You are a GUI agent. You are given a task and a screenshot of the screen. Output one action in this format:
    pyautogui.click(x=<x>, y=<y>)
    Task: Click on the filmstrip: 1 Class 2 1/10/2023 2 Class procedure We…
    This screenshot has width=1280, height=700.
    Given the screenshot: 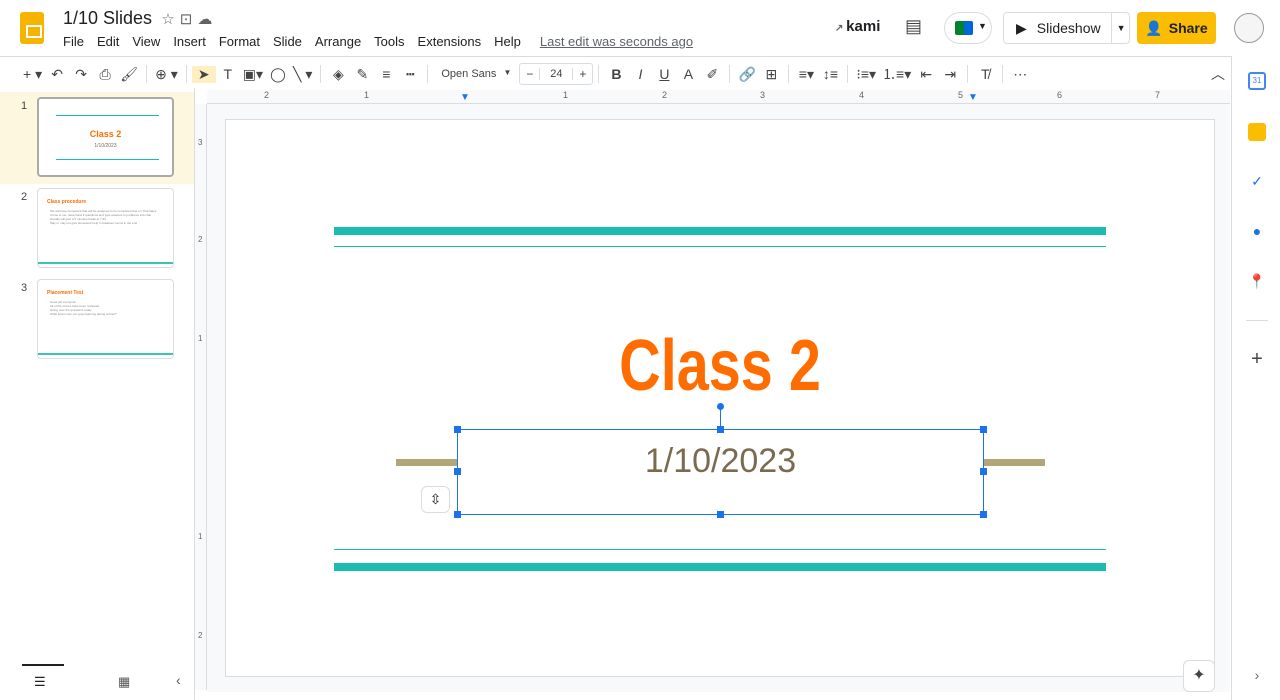 What is the action you would take?
    pyautogui.click(x=97, y=394)
    